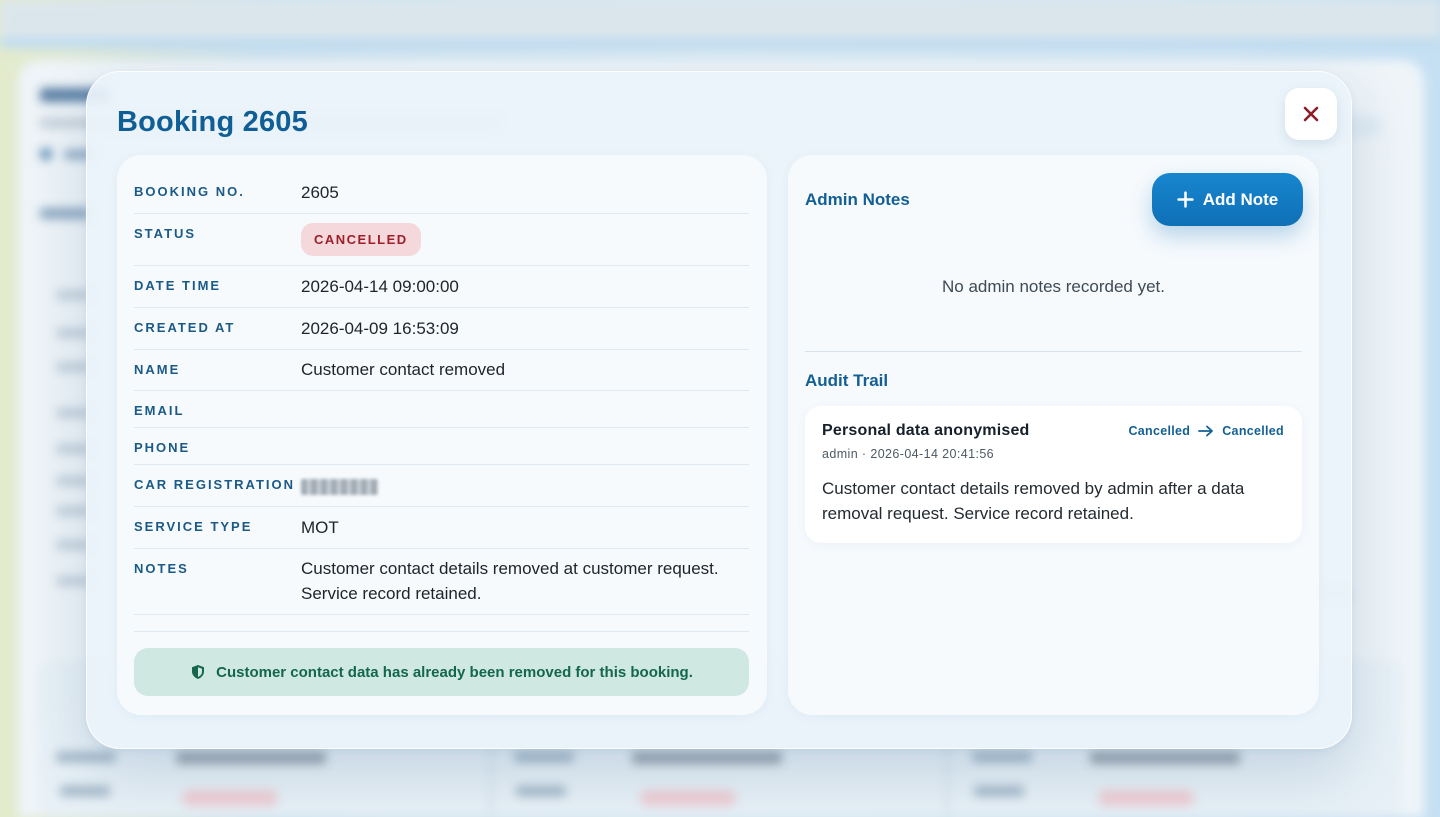 Image resolution: width=1440 pixels, height=817 pixels. Describe the element at coordinates (1253, 431) in the screenshot. I see `status-to: Cancelled` at that location.